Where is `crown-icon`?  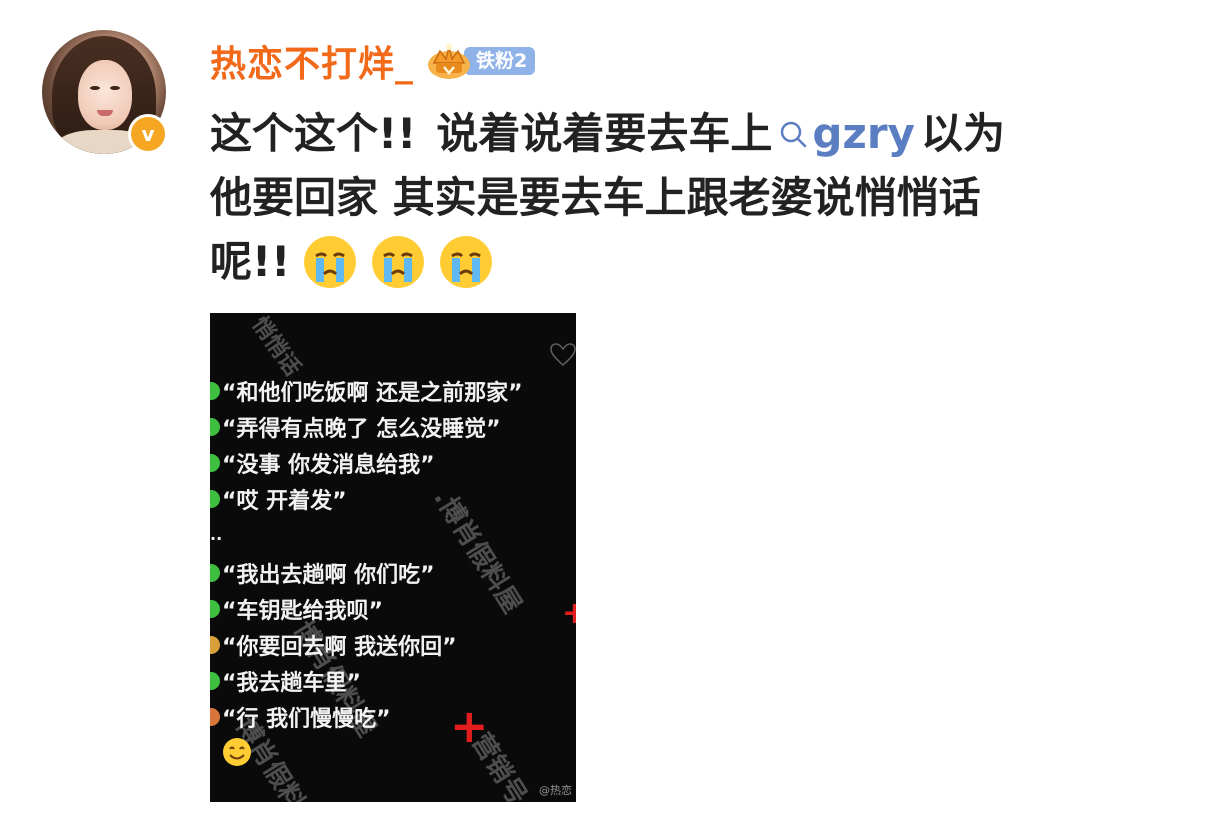
crown-icon is located at coordinates (449, 61).